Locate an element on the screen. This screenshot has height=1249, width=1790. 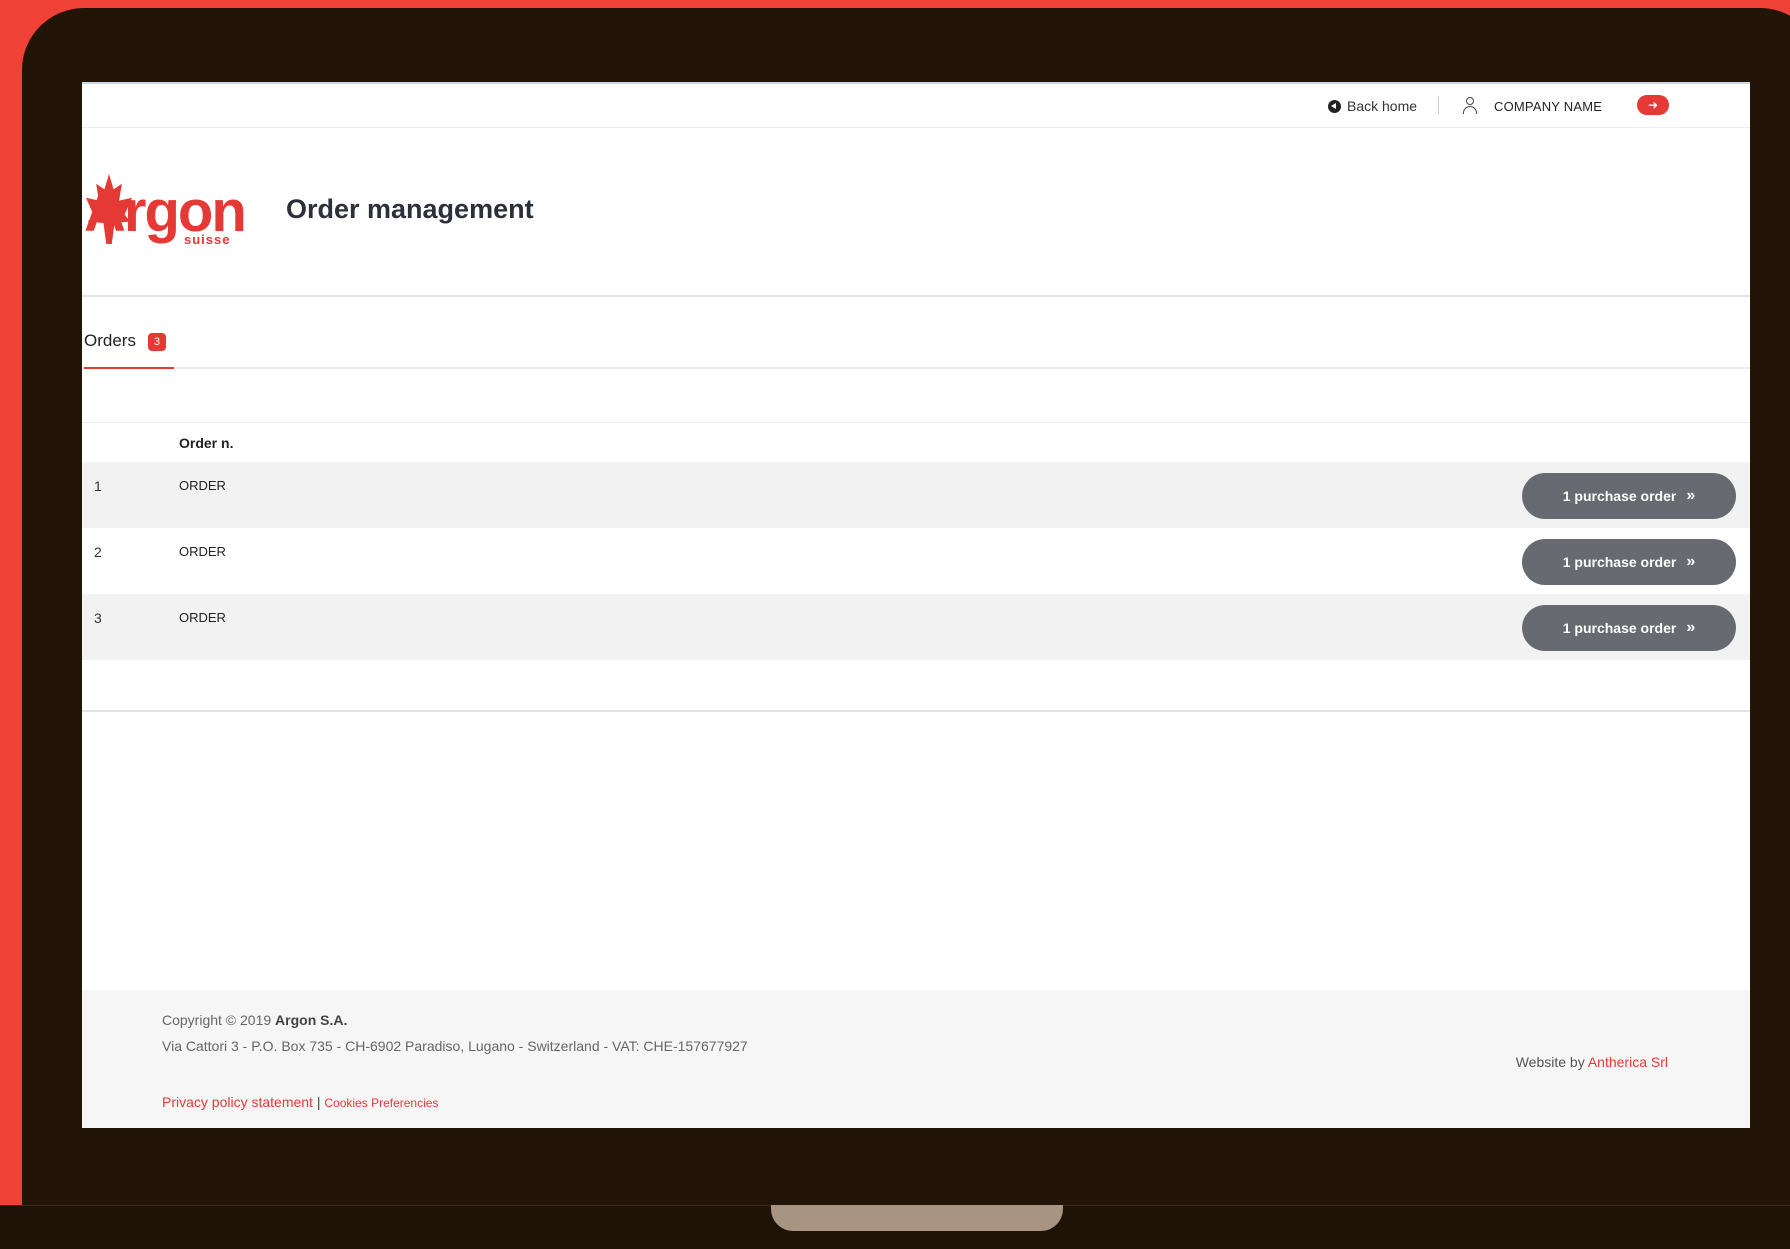
table-row: 2 ORDER 1 purchase order » is located at coordinates (916, 561).